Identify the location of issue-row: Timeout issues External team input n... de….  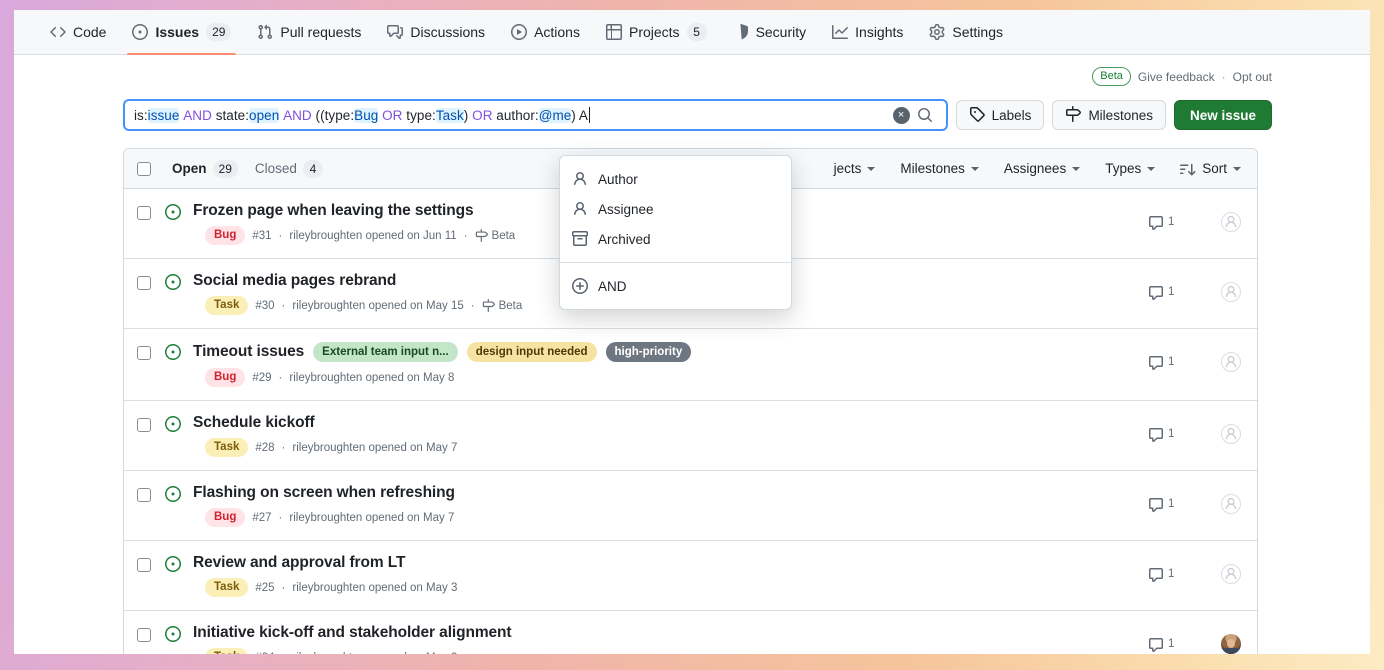
(690, 365).